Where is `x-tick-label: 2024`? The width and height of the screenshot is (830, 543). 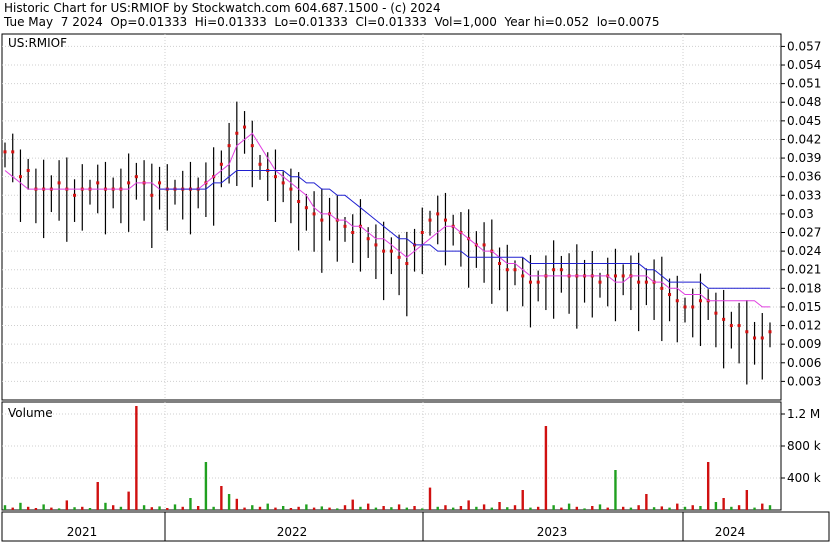 x-tick-label: 2024 is located at coordinates (730, 532).